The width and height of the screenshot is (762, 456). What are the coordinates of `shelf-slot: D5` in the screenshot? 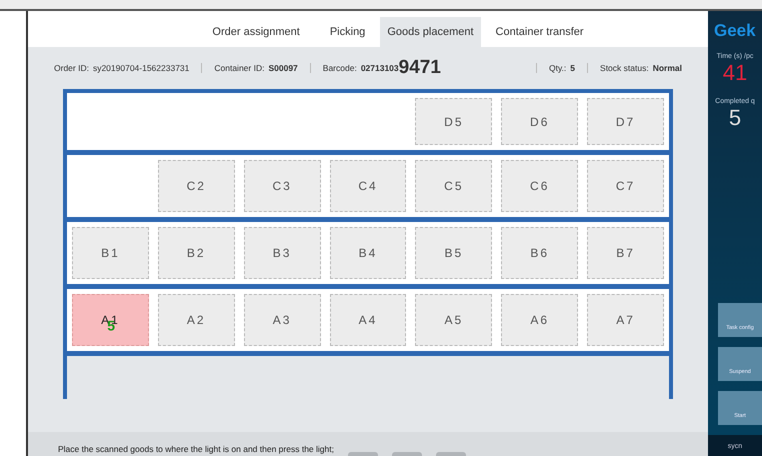 It's located at (453, 121).